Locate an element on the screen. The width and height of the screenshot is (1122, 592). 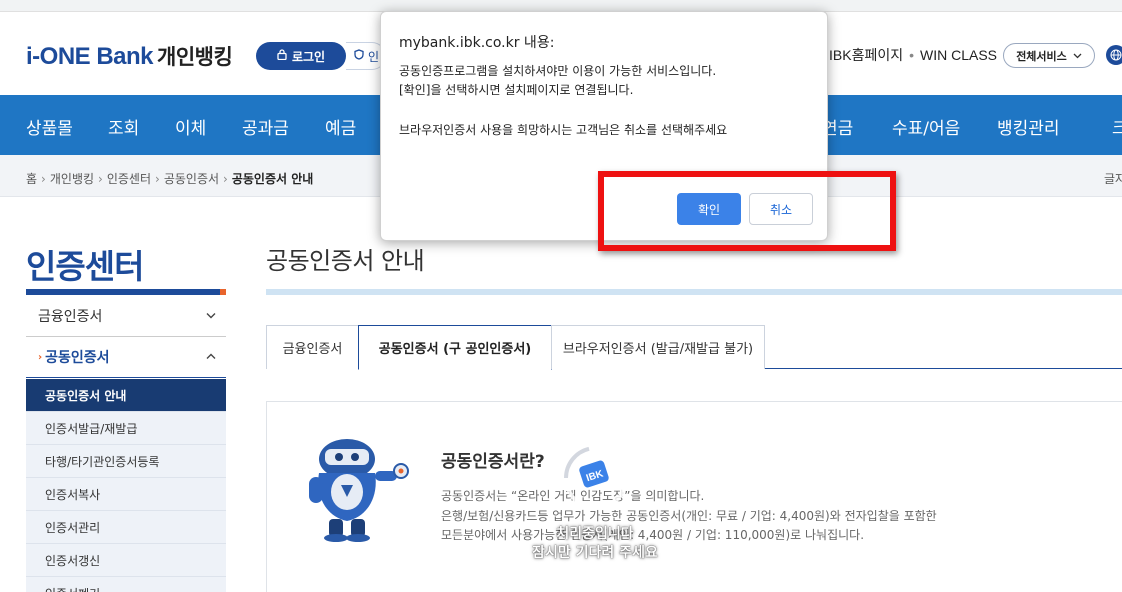
sidebar-item-cert-revoke: 인증서폐기 is located at coordinates (126, 584).